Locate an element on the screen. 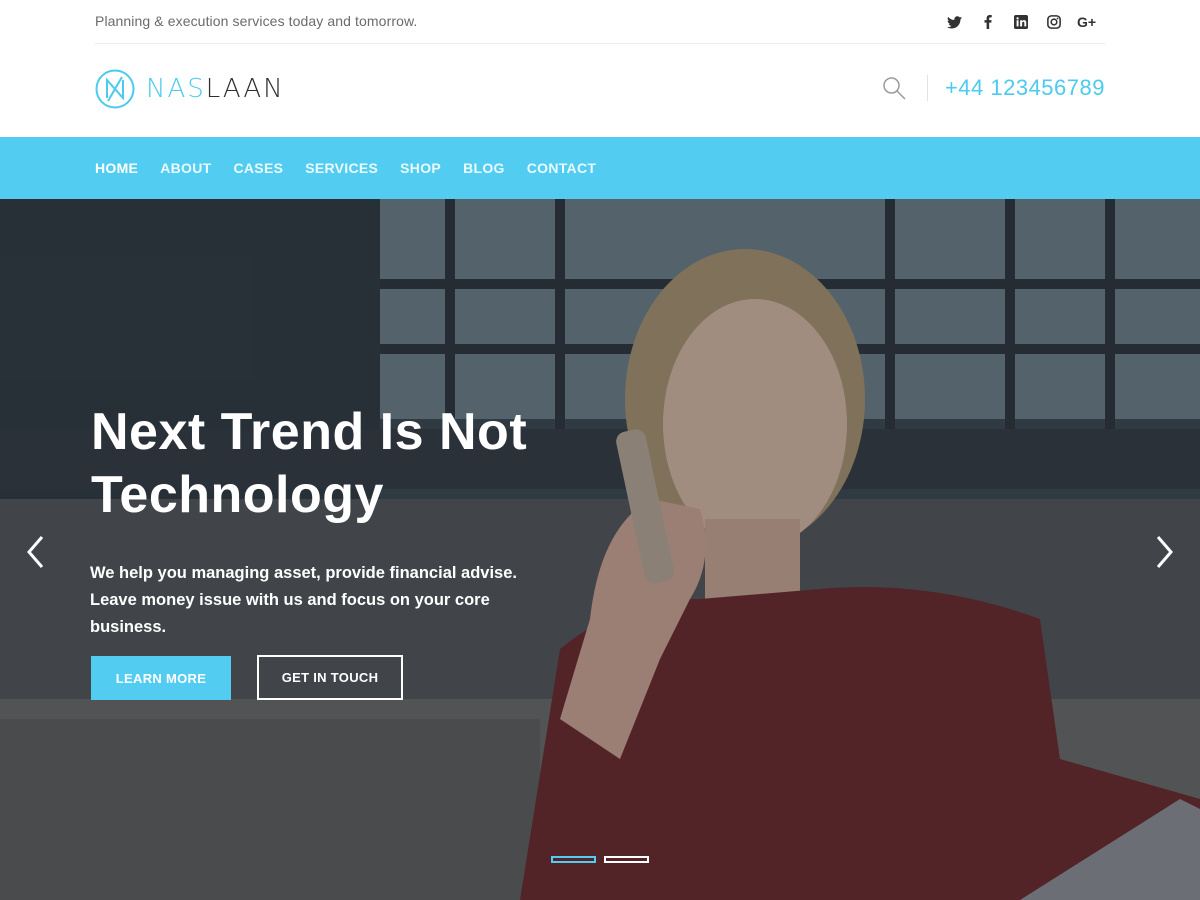 This screenshot has height=900, width=1200. header-actions: +44 123456789 is located at coordinates (993, 88).